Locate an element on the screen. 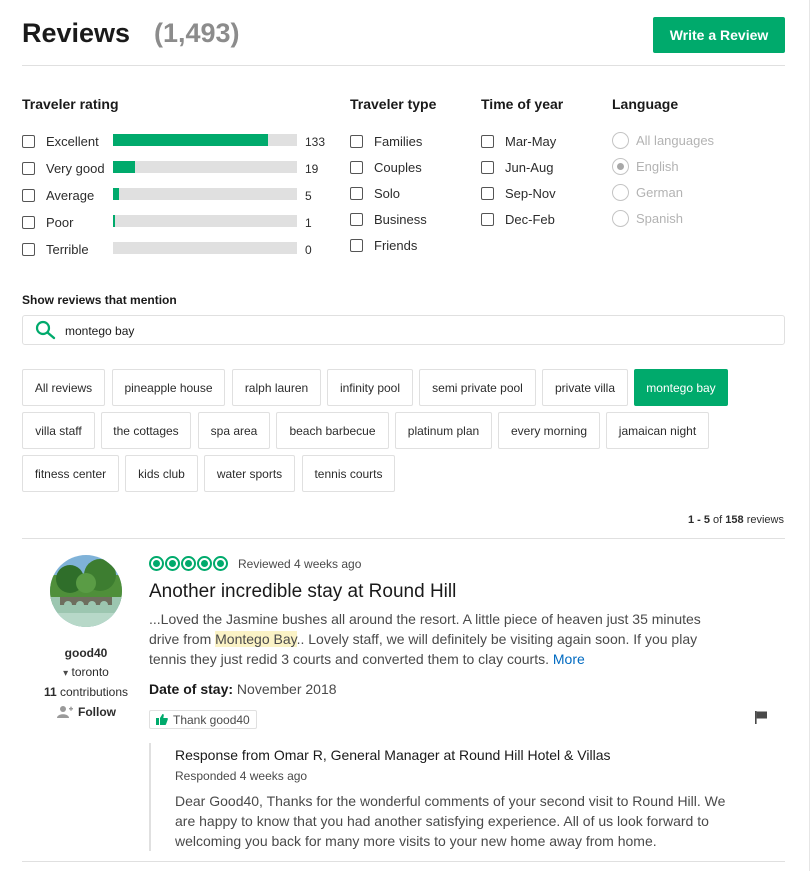  review-divider is located at coordinates (403, 538).